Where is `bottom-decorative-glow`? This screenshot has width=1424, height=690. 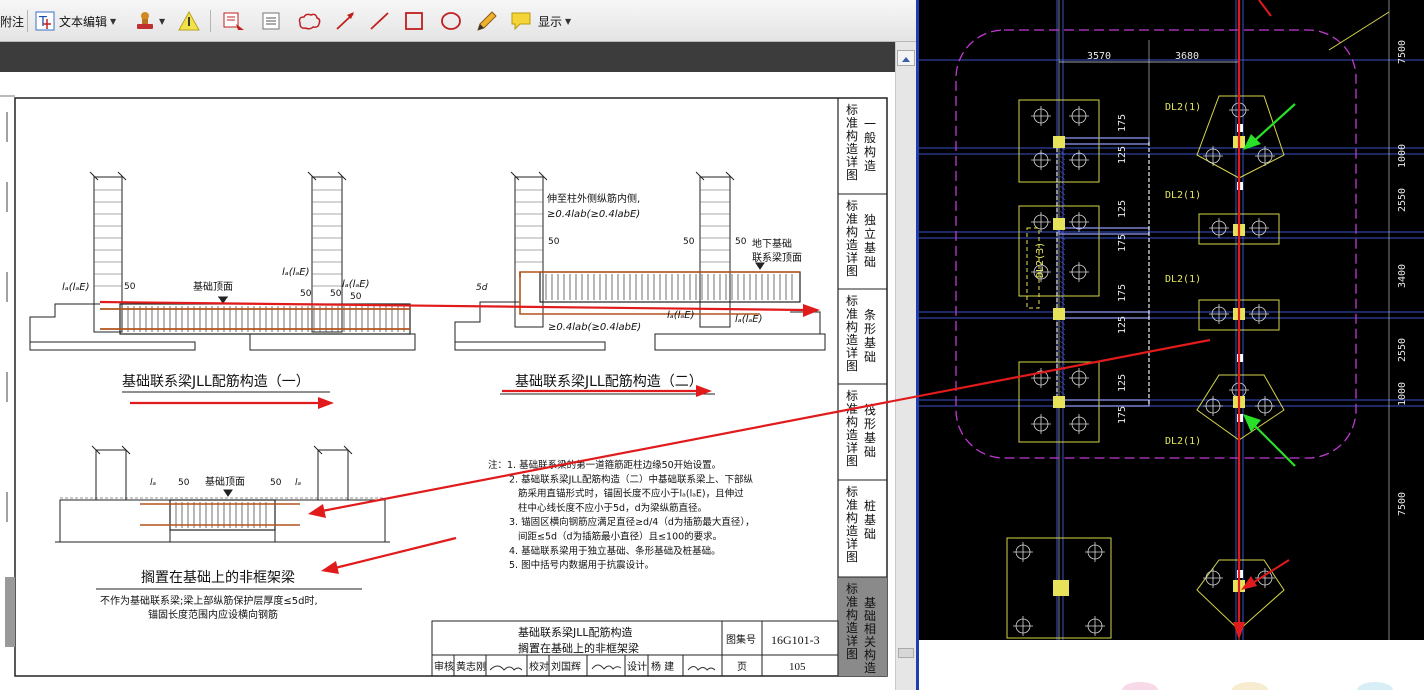 bottom-decorative-glow is located at coordinates (1257, 686).